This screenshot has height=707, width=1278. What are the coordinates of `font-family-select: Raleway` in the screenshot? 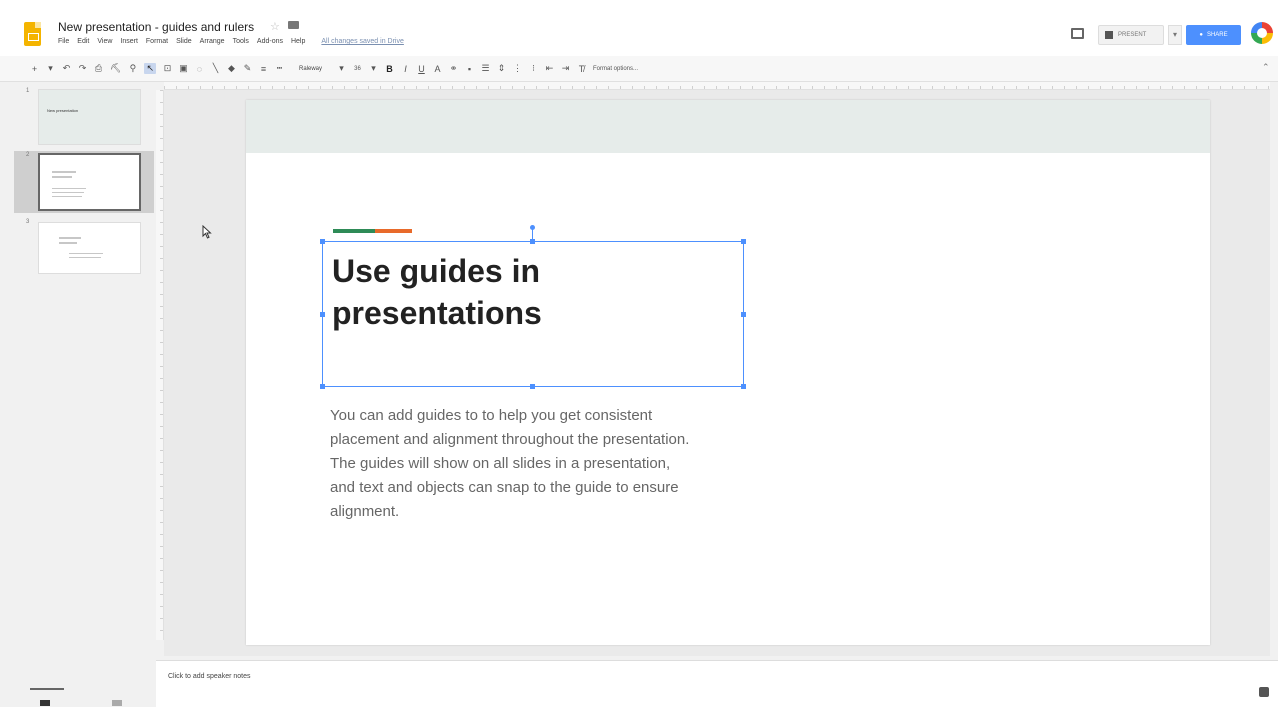 It's located at (310, 69).